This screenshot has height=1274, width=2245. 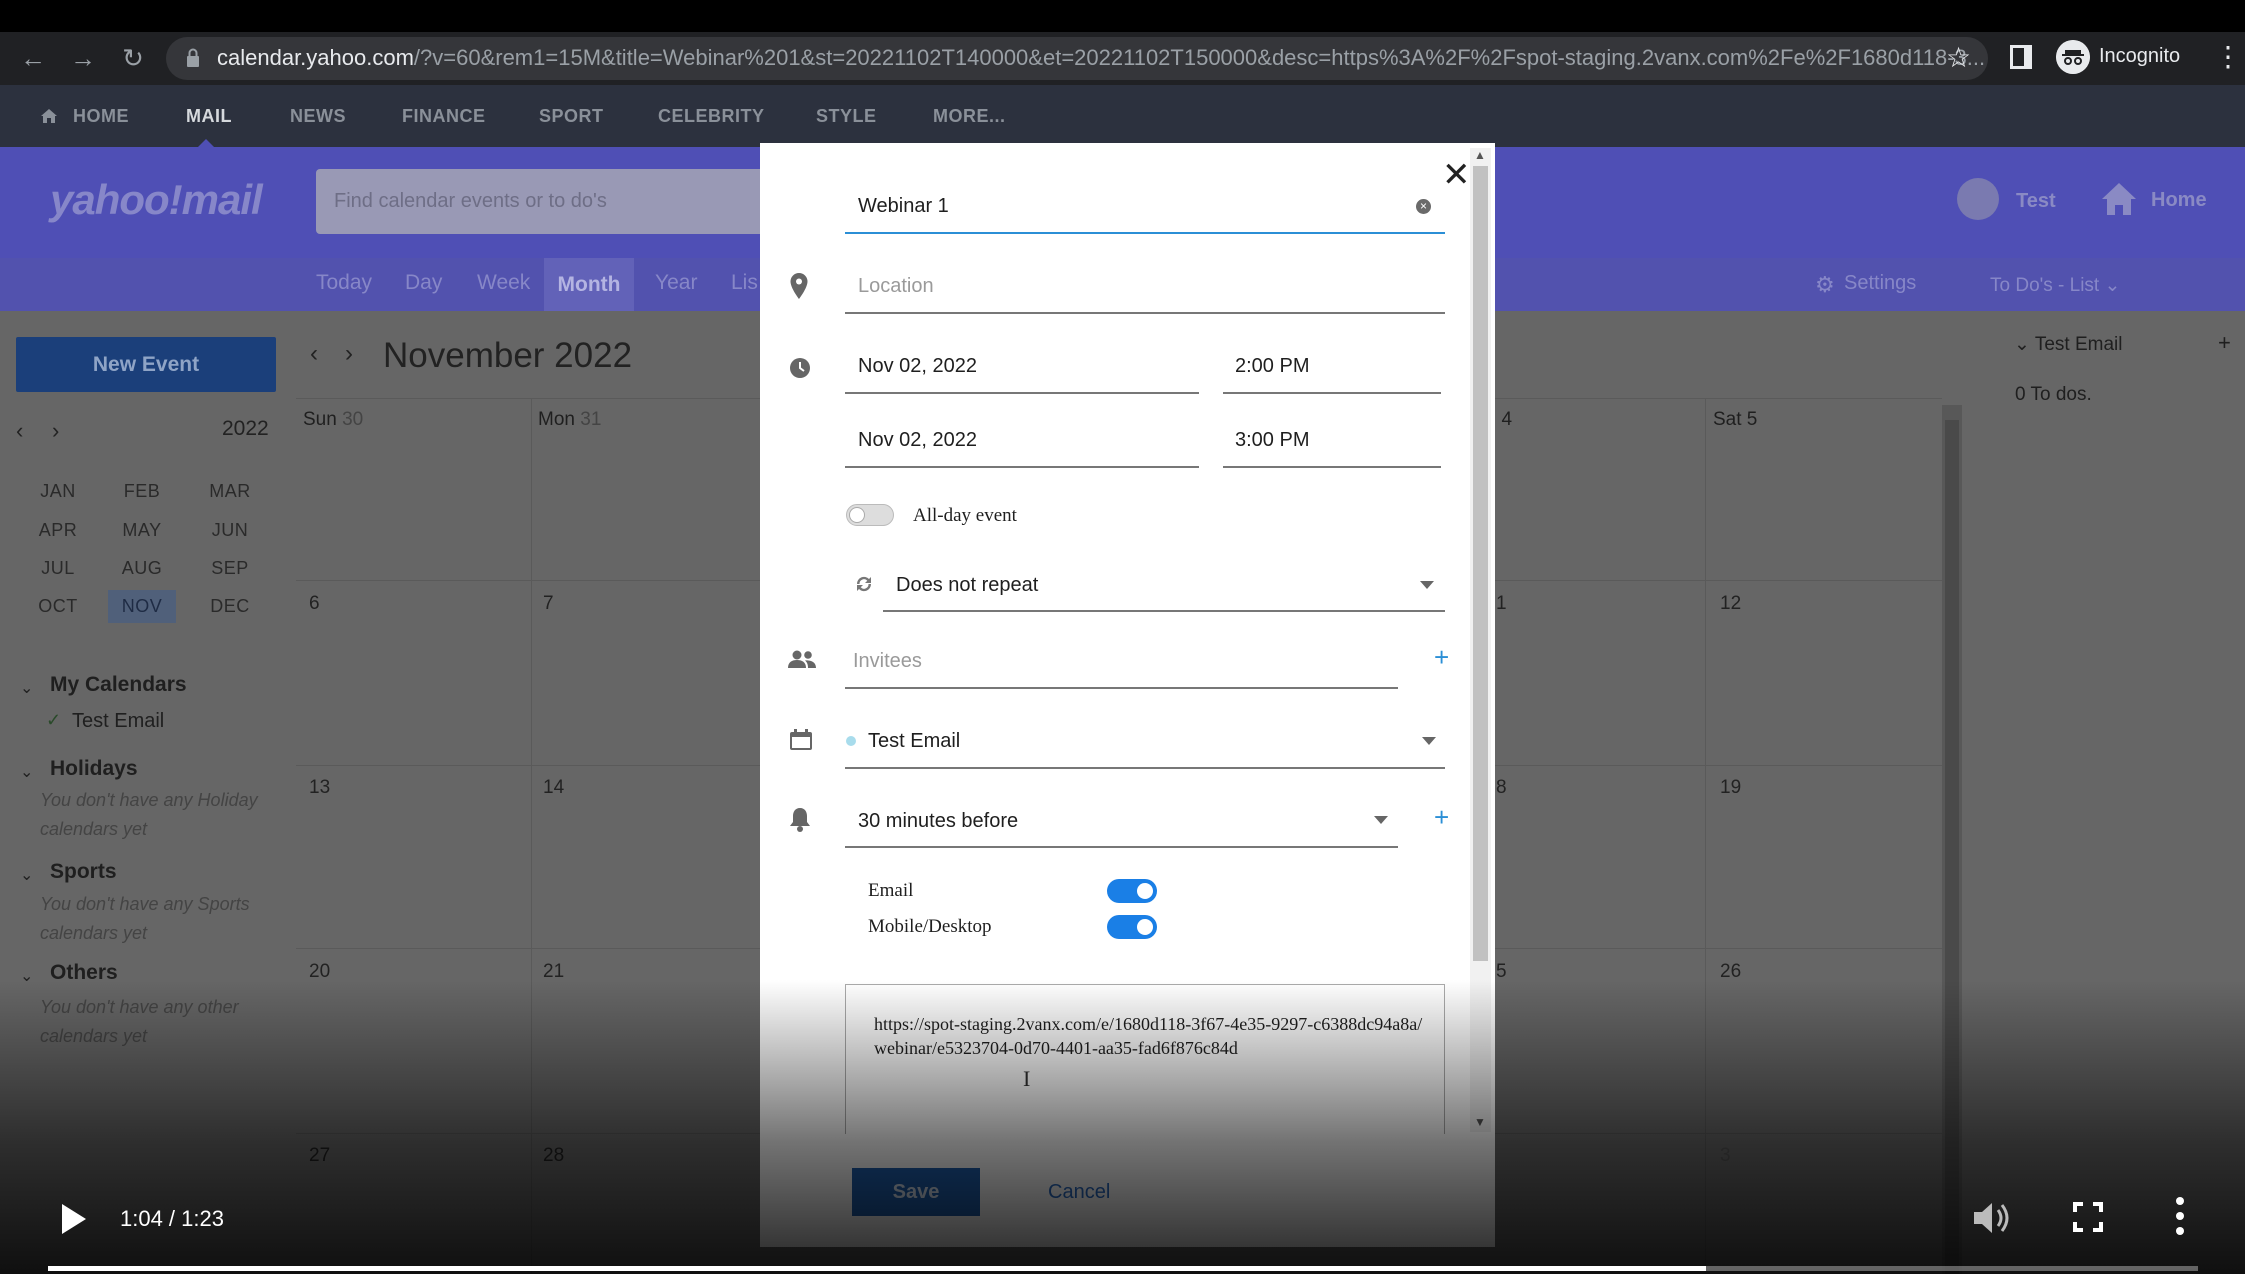 What do you see at coordinates (2228, 57) in the screenshot?
I see `browser-menu-icon: ⋮` at bounding box center [2228, 57].